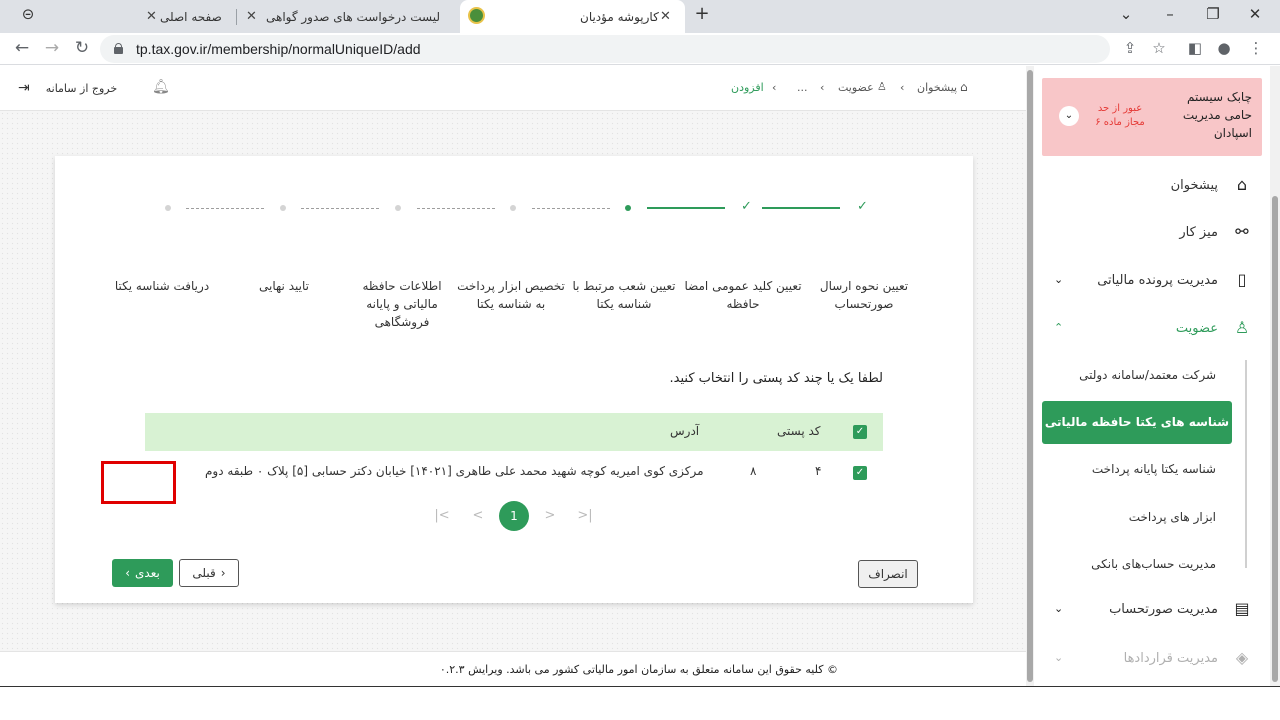 The image size is (1280, 720). I want to click on profile-avatar-icon: ●, so click(1224, 48).